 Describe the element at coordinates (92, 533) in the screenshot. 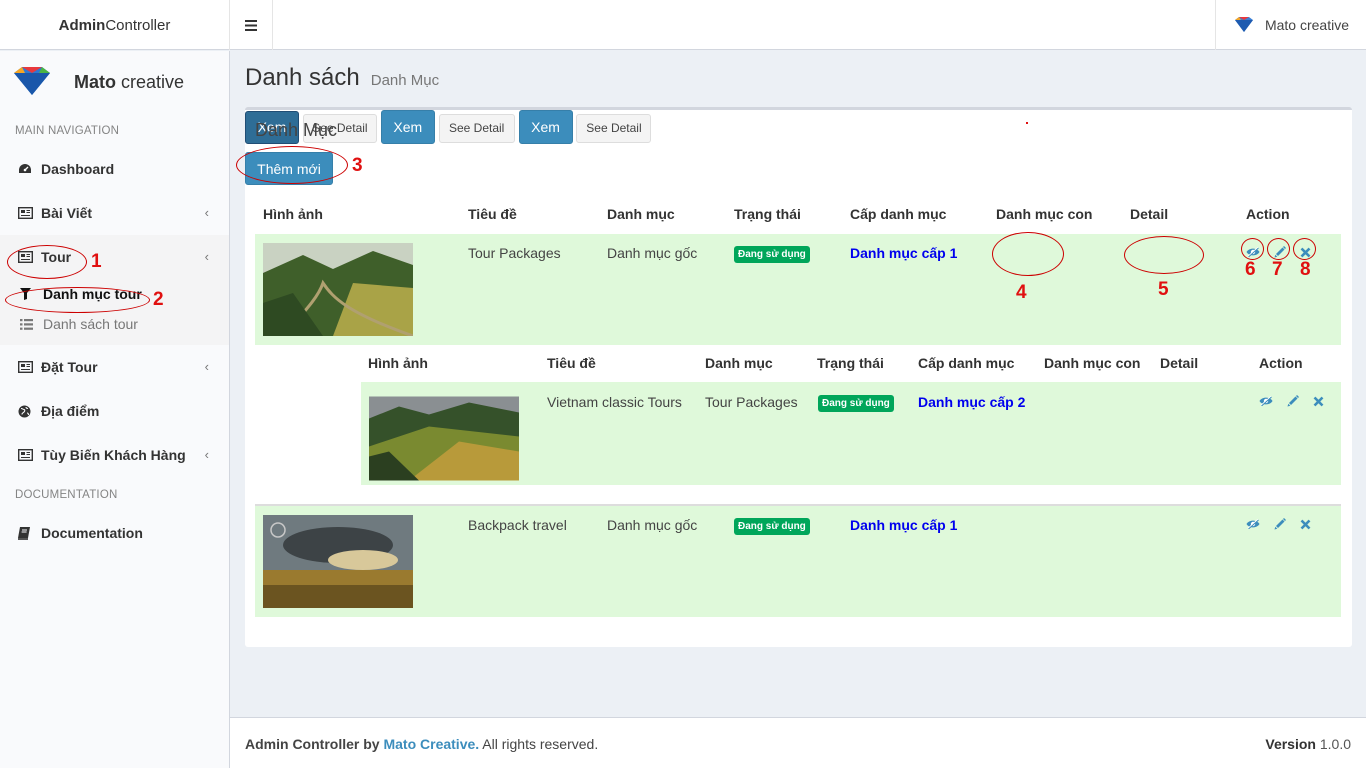

I see `sidebar-item-label: Documentation` at that location.